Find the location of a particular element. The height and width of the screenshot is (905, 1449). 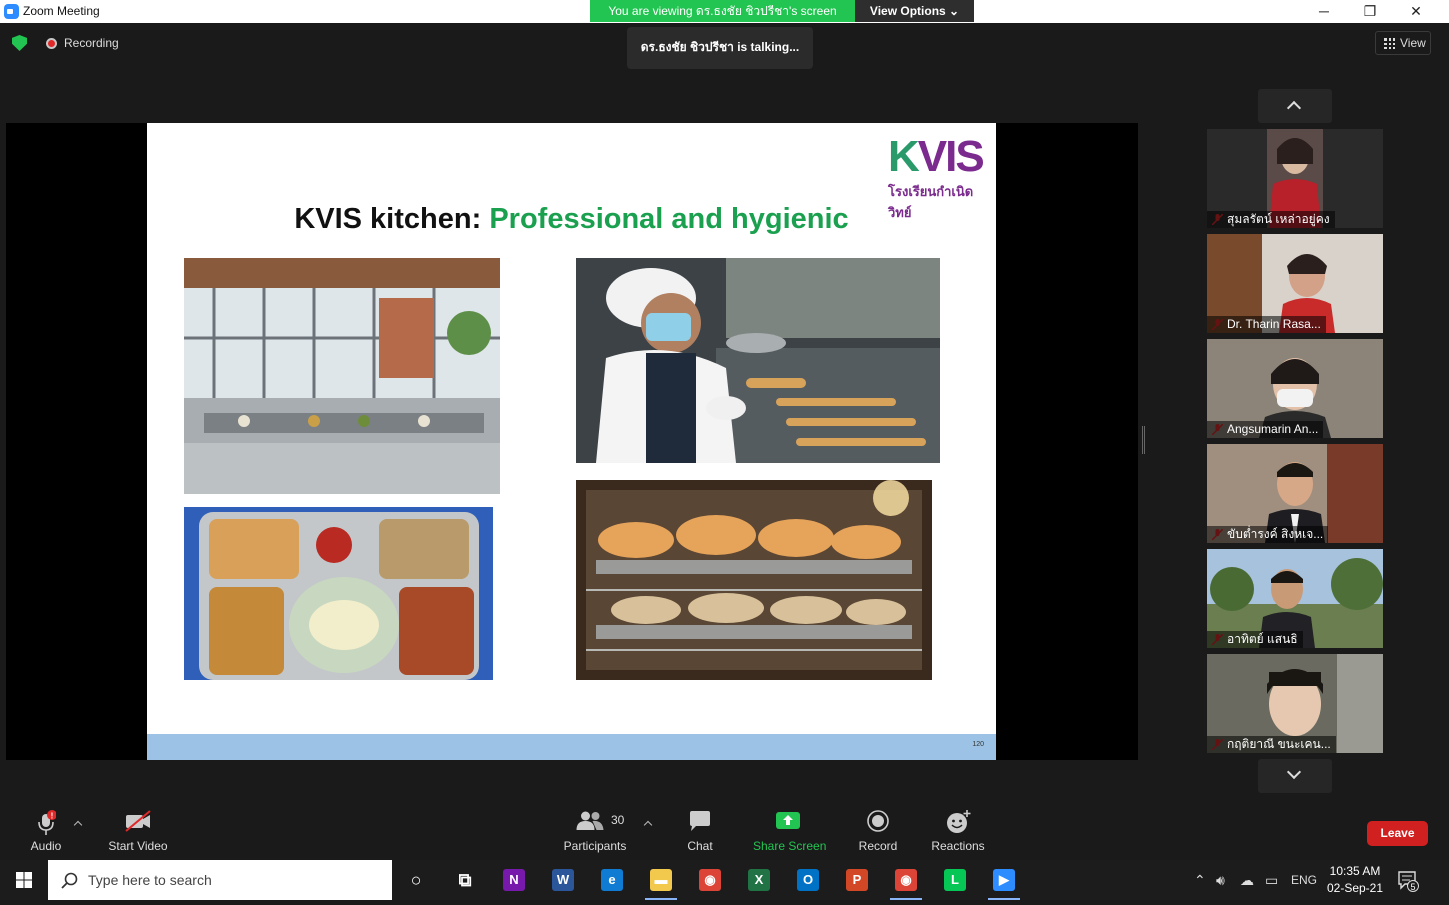

reactions-label: Reactions is located at coordinates (958, 846).